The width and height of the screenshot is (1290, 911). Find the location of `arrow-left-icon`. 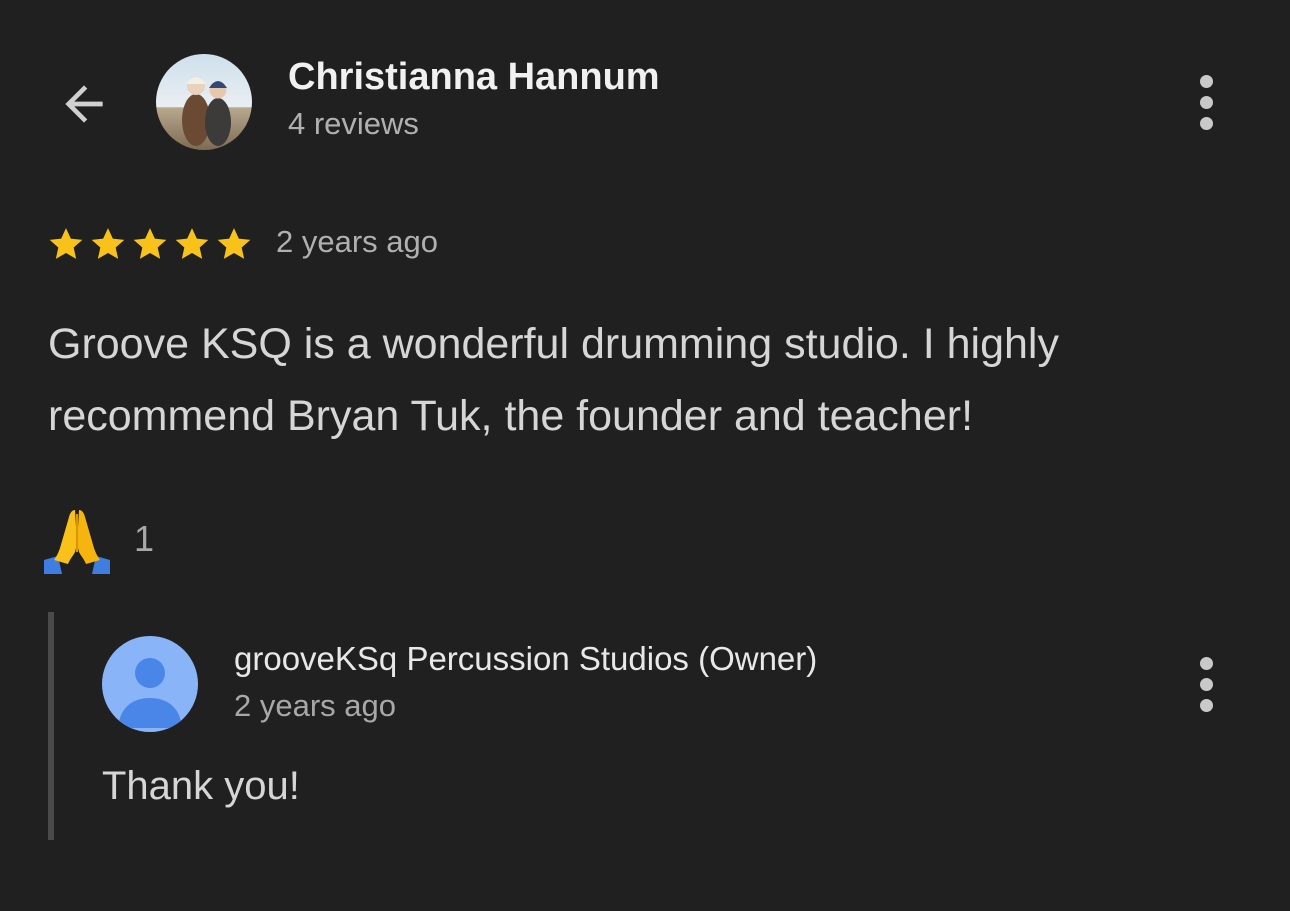

arrow-left-icon is located at coordinates (84, 104).